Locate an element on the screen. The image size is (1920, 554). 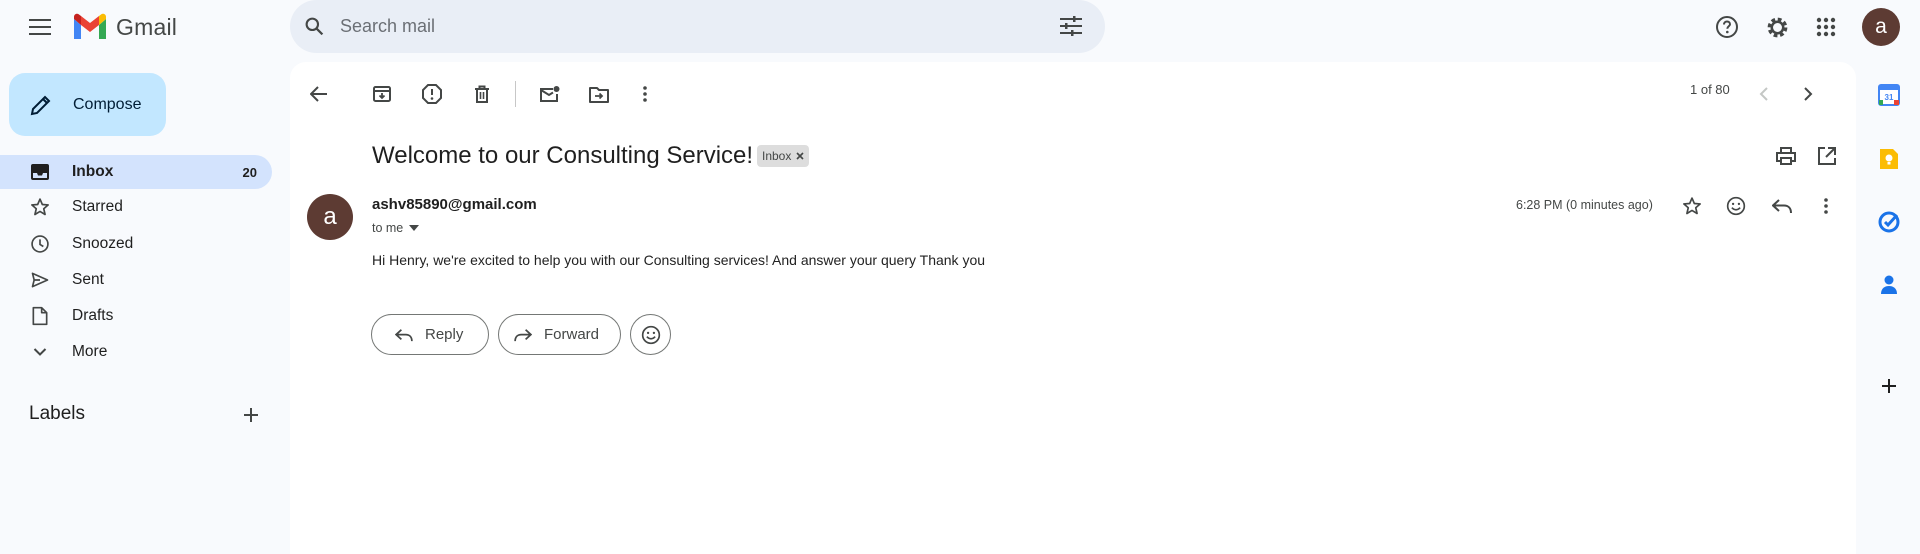
open-new-window-button is located at coordinates (1827, 156).